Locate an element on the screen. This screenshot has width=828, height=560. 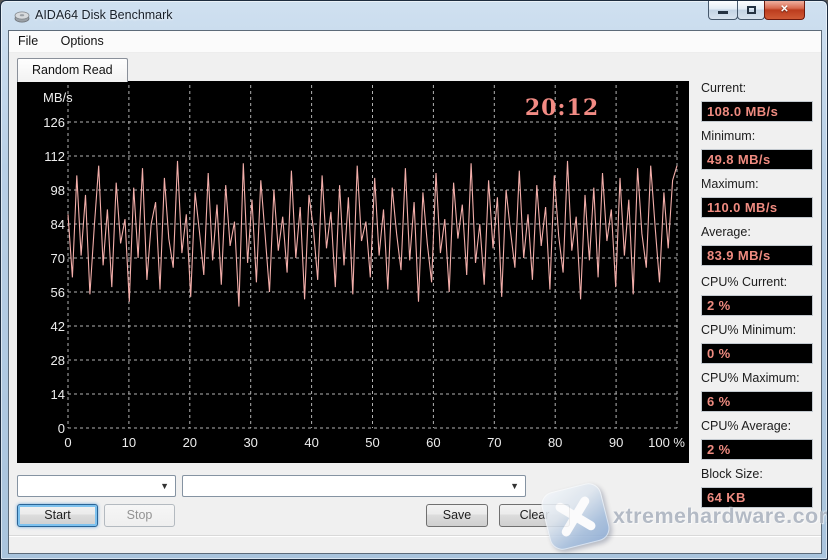
stop-button: Stop is located at coordinates (139, 515).